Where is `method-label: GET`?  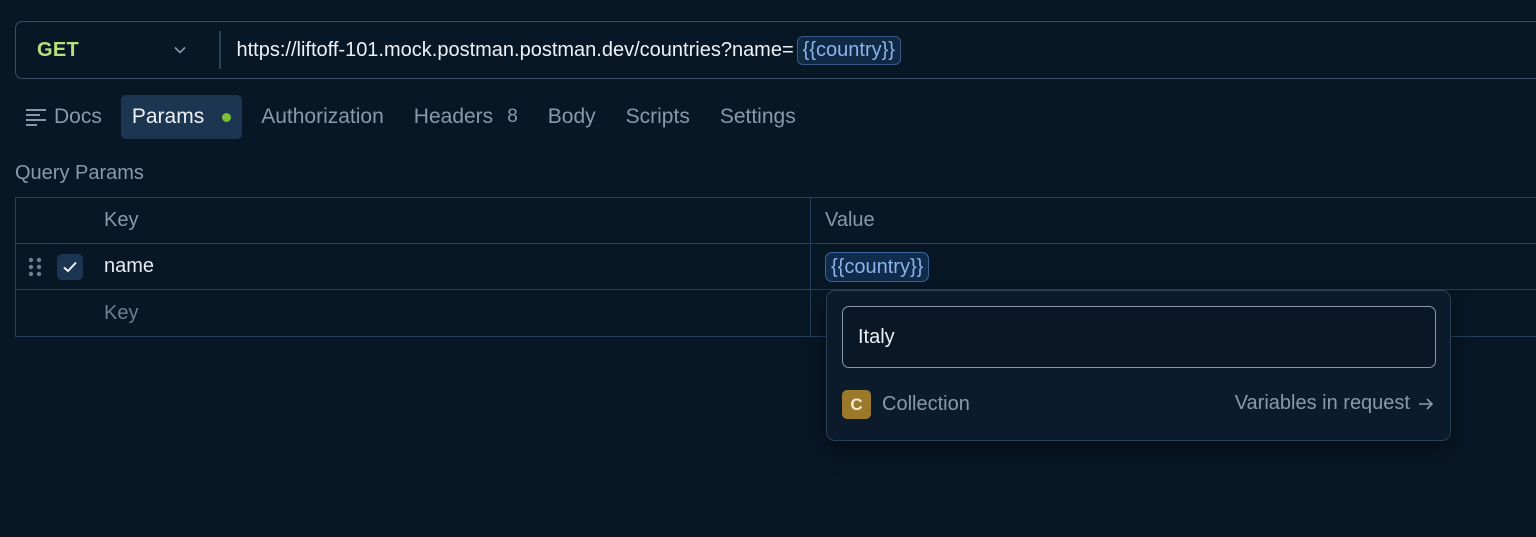
method-label: GET is located at coordinates (58, 49).